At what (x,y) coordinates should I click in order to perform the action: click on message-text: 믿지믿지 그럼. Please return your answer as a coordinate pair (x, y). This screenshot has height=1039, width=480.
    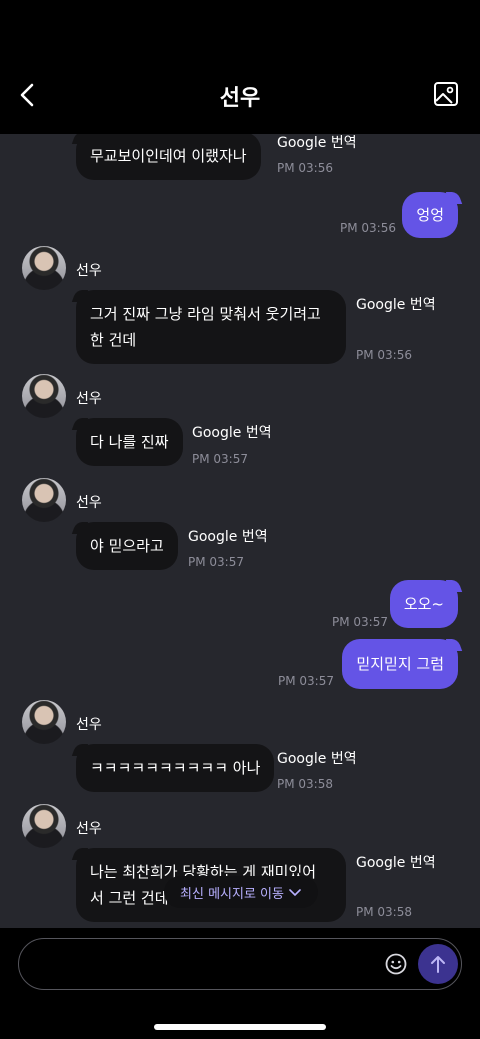
    Looking at the image, I should click on (400, 664).